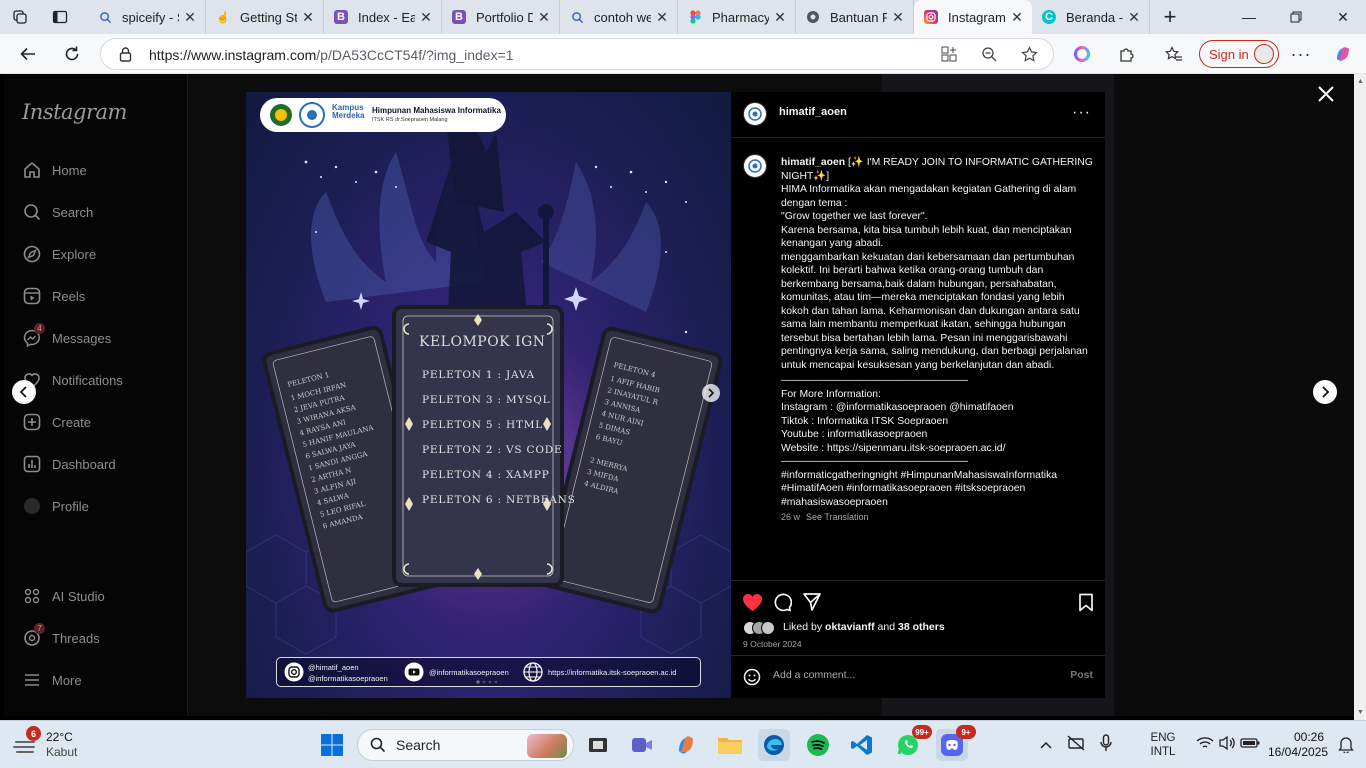 The width and height of the screenshot is (1366, 768). Describe the element at coordinates (1086, 602) in the screenshot. I see `save-bookmark-icon` at that location.